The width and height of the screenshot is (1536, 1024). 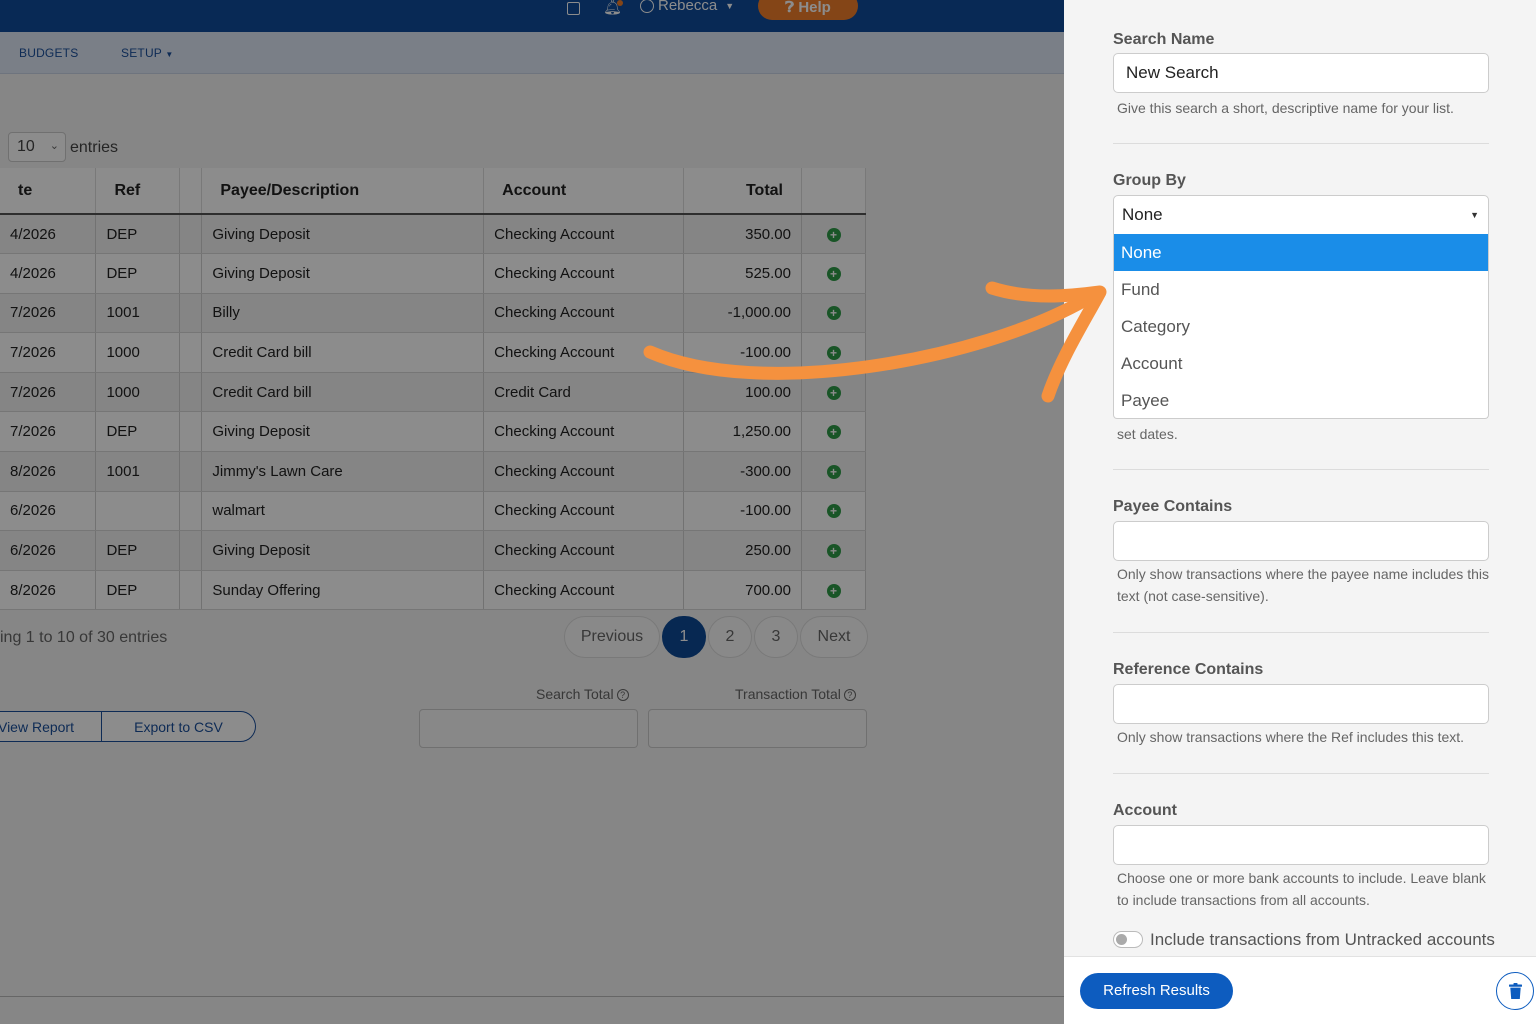 I want to click on nav-budgets: BUDGETS, so click(x=48, y=53).